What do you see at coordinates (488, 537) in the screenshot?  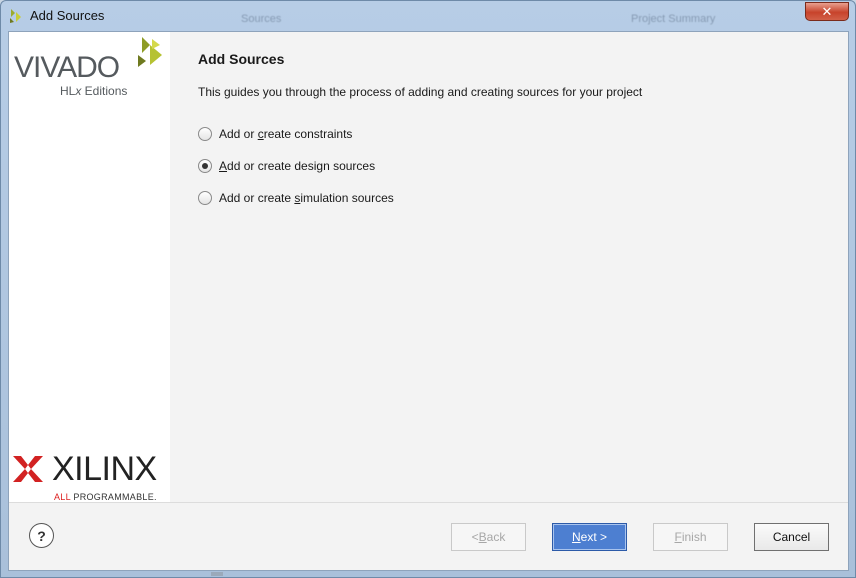 I see `back-button: < Back` at bounding box center [488, 537].